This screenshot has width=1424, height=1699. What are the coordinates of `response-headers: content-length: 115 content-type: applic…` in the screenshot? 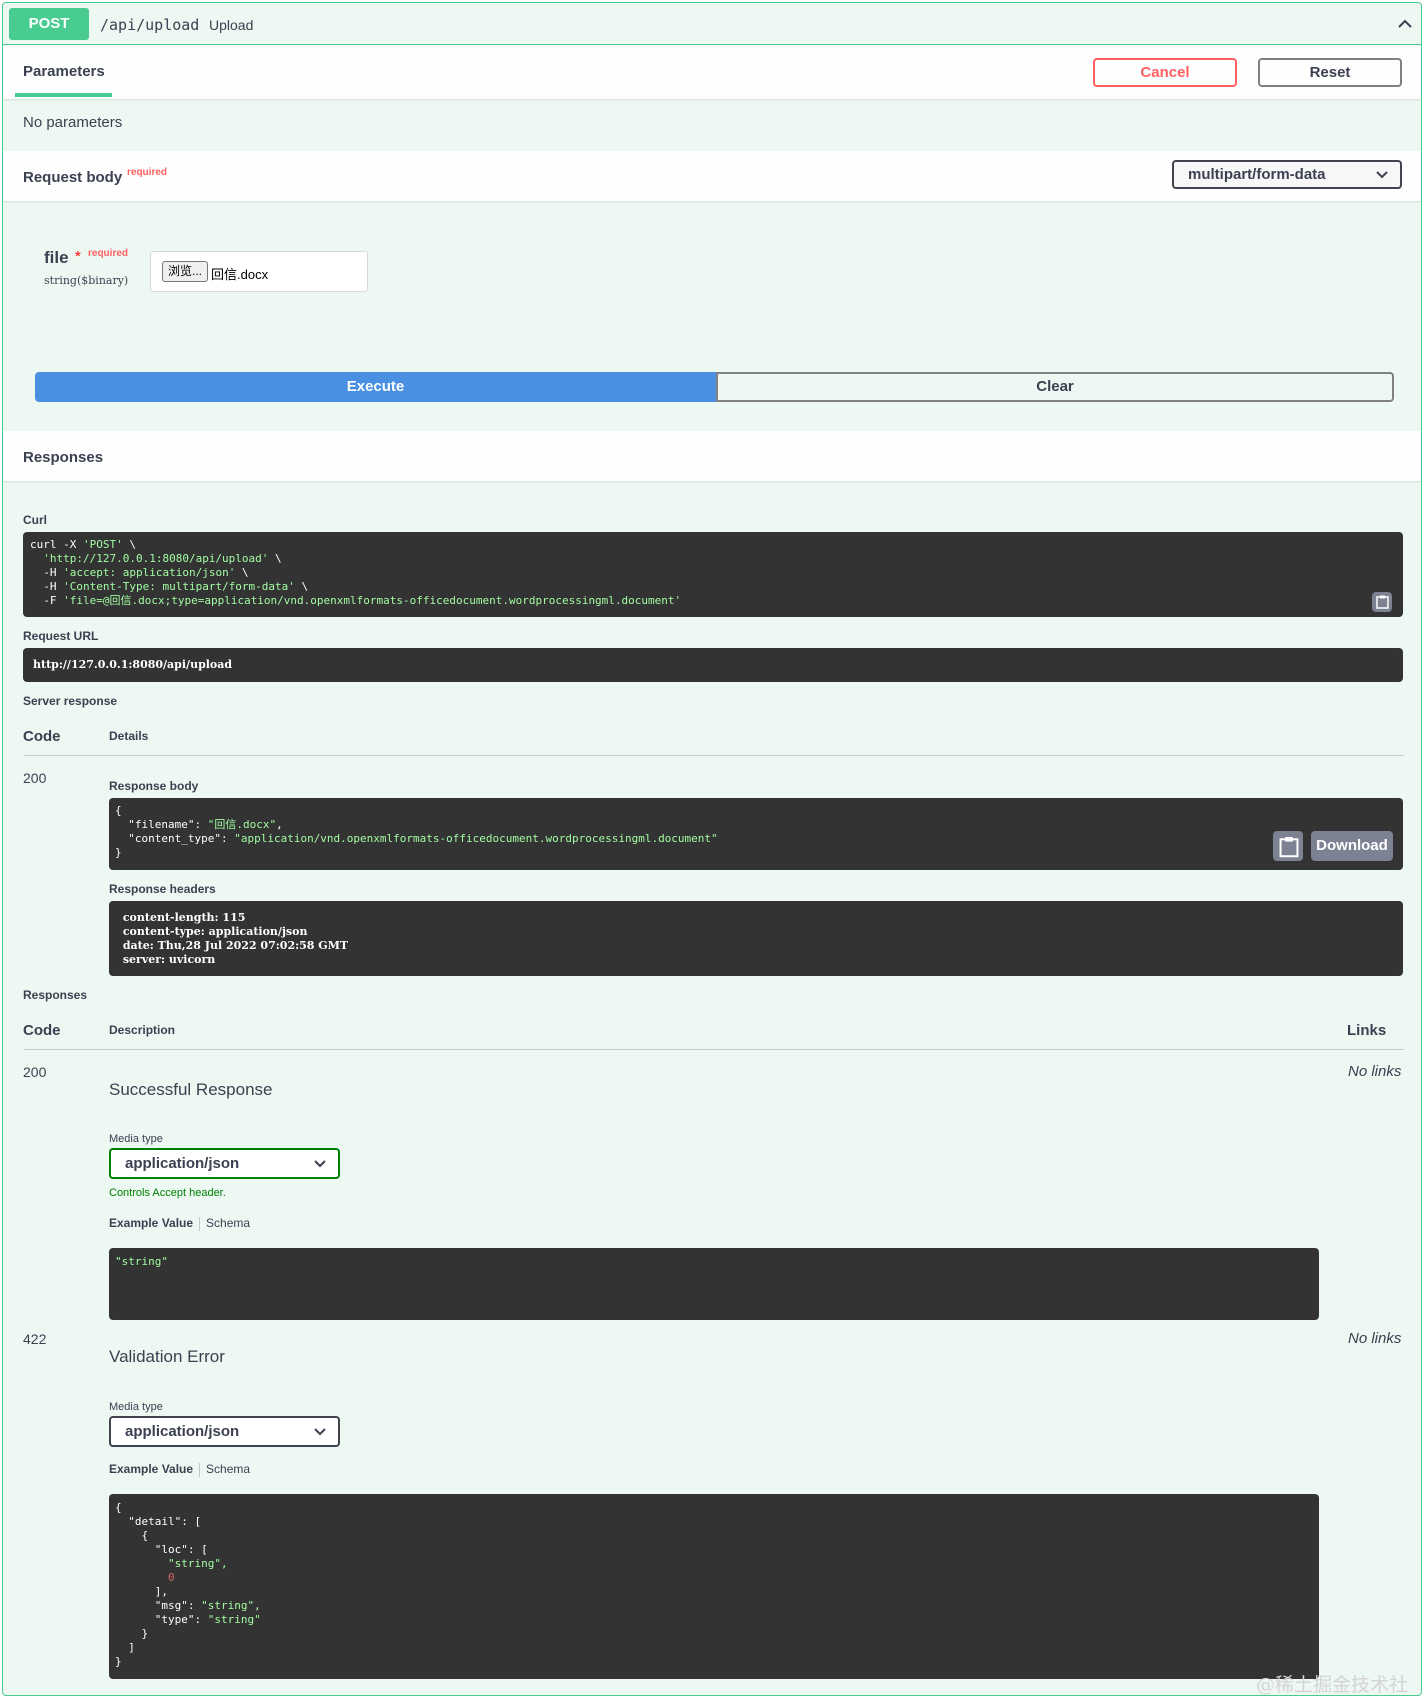 It's located at (756, 938).